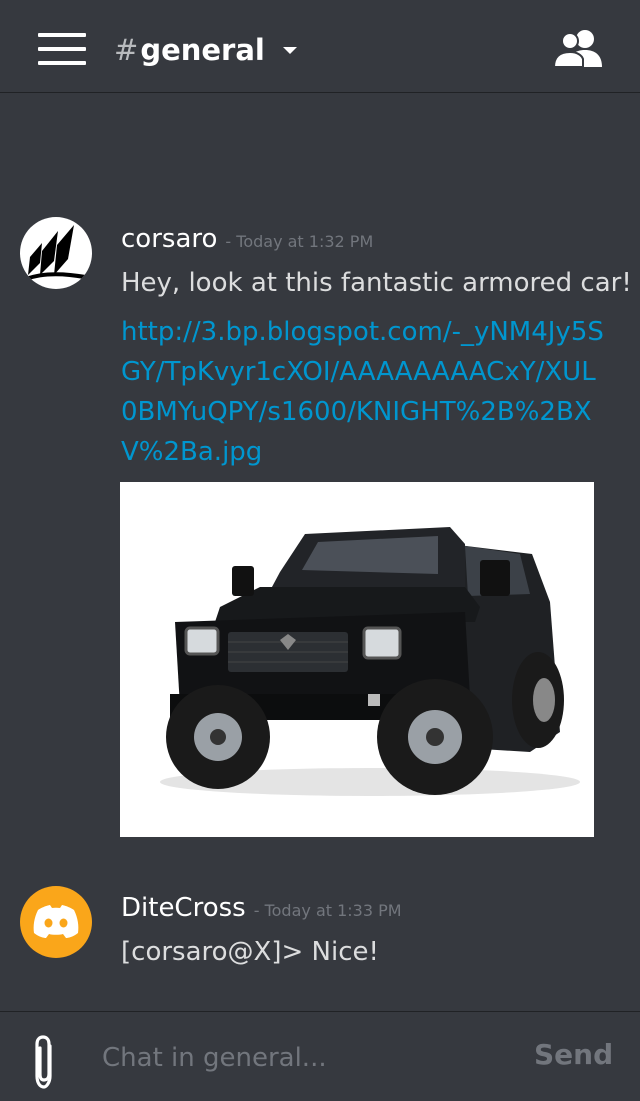 The image size is (640, 1101). What do you see at coordinates (320, 46) in the screenshot?
I see `channel-header: # general` at bounding box center [320, 46].